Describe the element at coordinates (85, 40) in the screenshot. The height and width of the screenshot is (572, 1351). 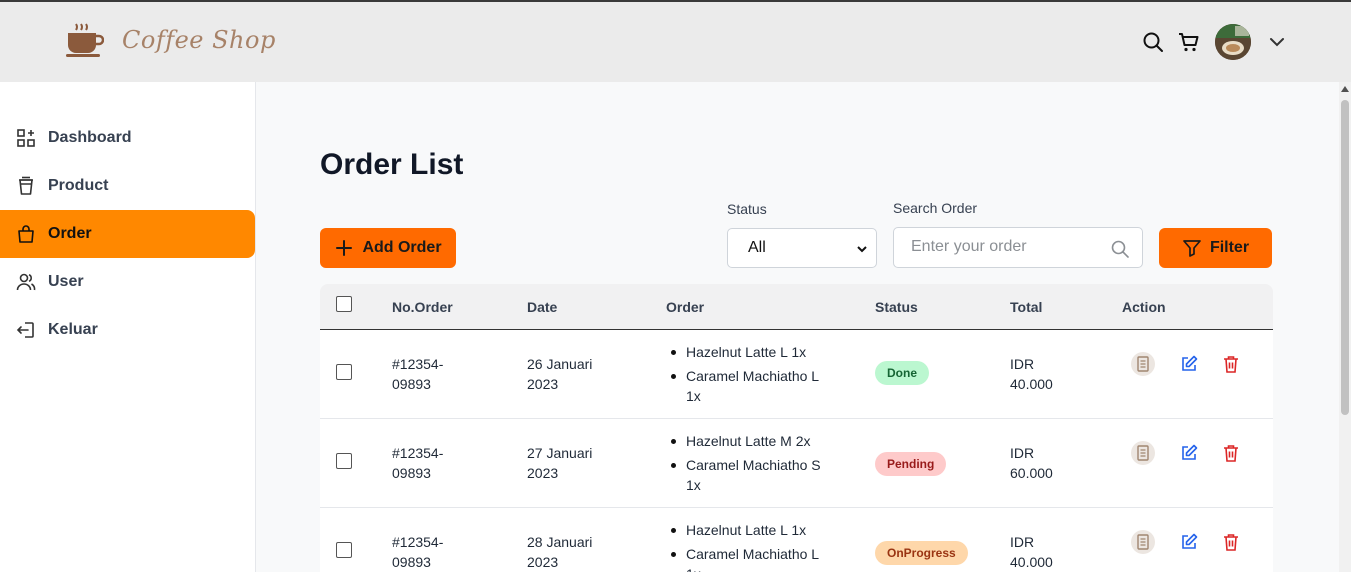
I see `coffee-cup-icon` at that location.